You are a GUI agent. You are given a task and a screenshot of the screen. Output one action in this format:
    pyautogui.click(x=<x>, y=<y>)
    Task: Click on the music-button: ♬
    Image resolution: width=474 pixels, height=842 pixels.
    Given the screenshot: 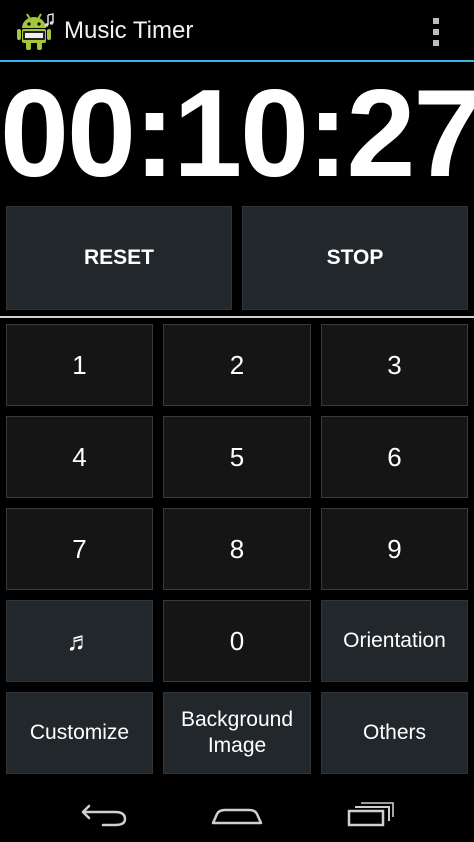 What is the action you would take?
    pyautogui.click(x=79, y=641)
    